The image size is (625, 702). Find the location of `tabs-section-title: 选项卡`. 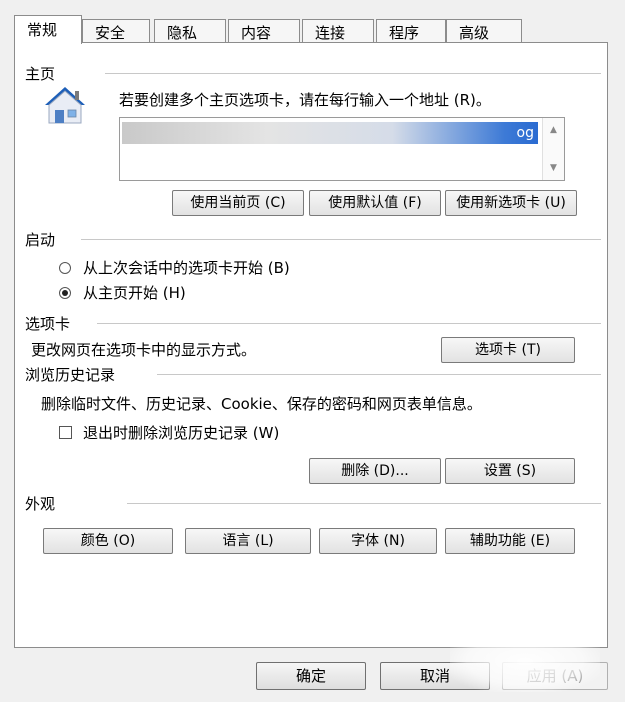

tabs-section-title: 选项卡 is located at coordinates (48, 324).